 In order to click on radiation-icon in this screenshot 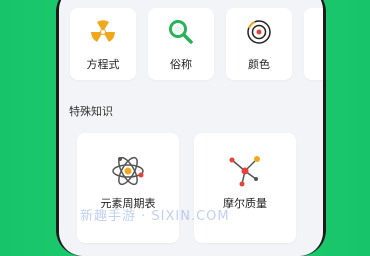, I will do `click(103, 34)`.